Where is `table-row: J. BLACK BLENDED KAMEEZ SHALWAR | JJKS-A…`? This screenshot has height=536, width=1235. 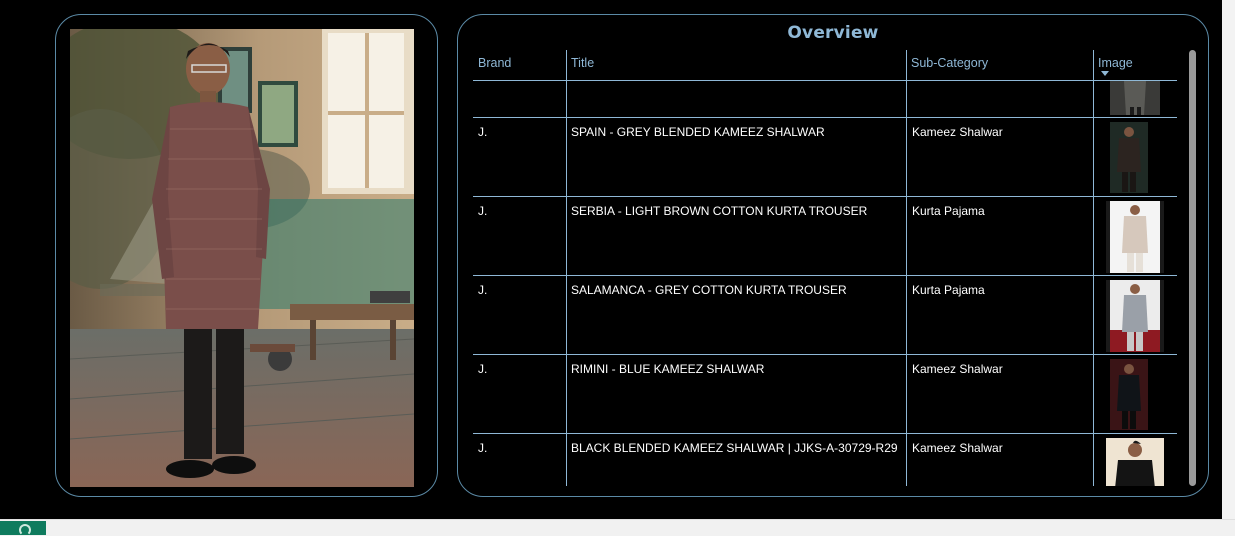
table-row: J. BLACK BLENDED KAMEEZ SHALWAR | JJKS-A… is located at coordinates (825, 460).